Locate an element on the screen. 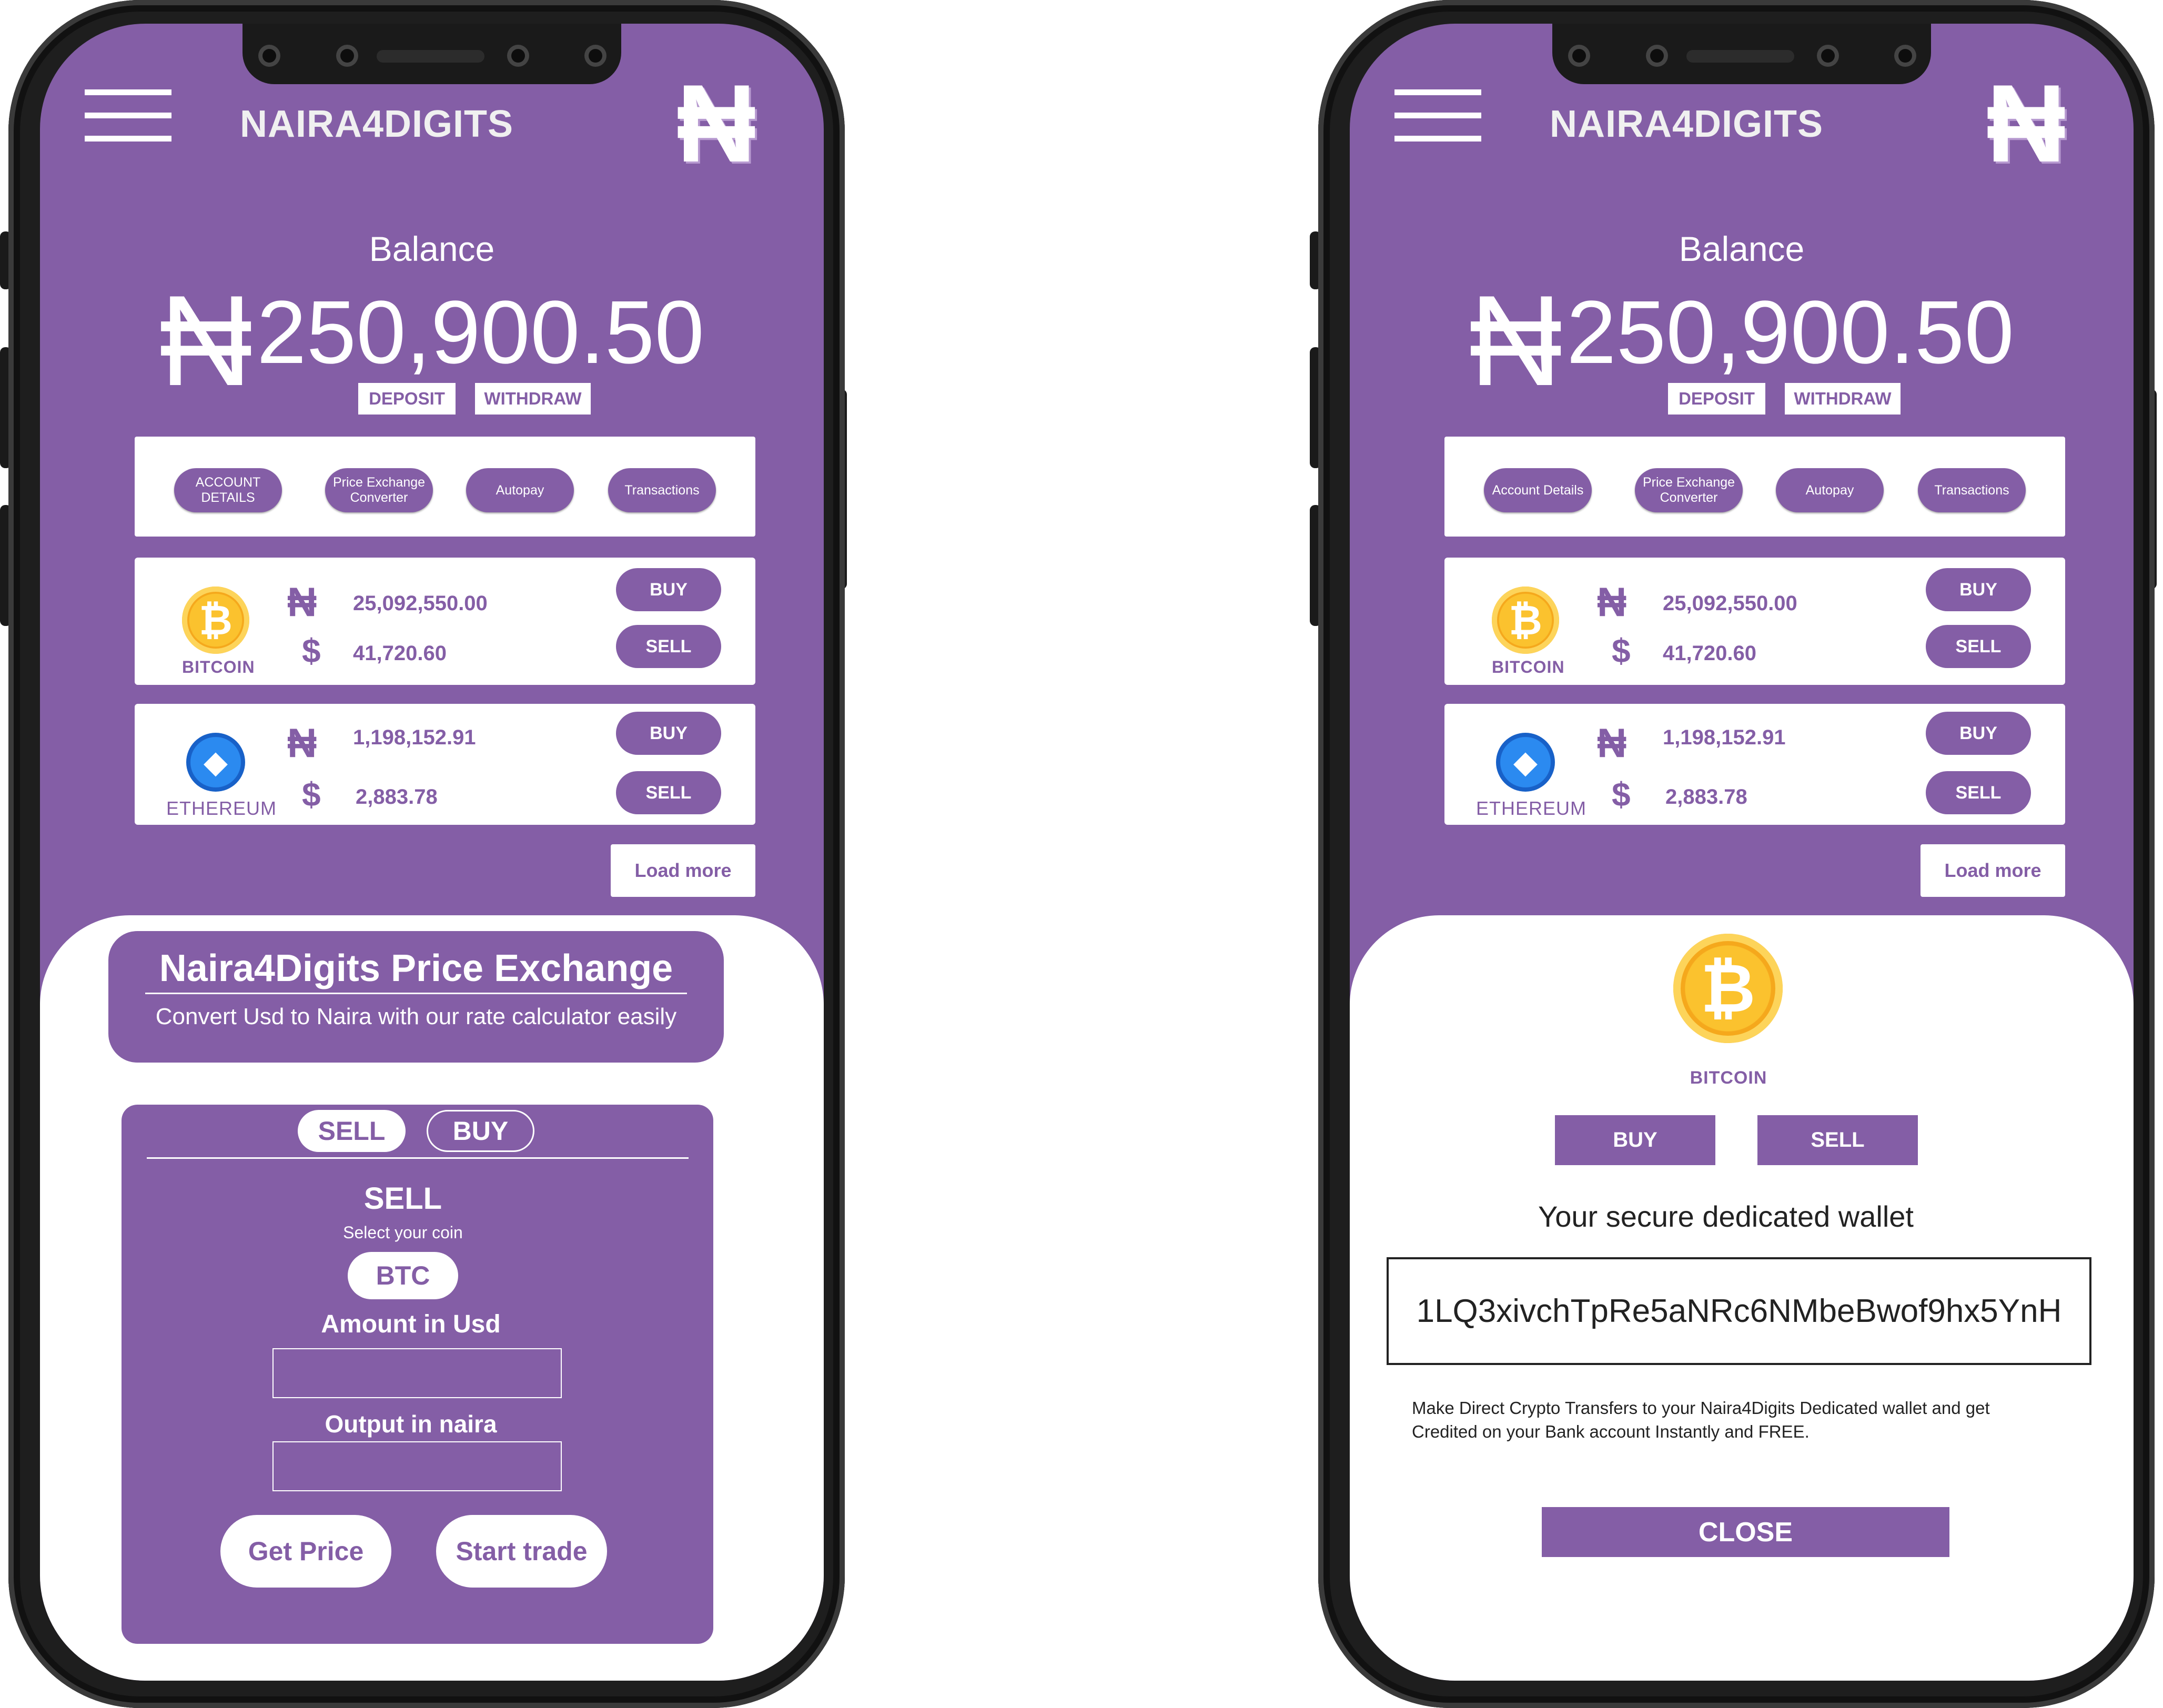  tab-sell: SELL is located at coordinates (352, 1131).